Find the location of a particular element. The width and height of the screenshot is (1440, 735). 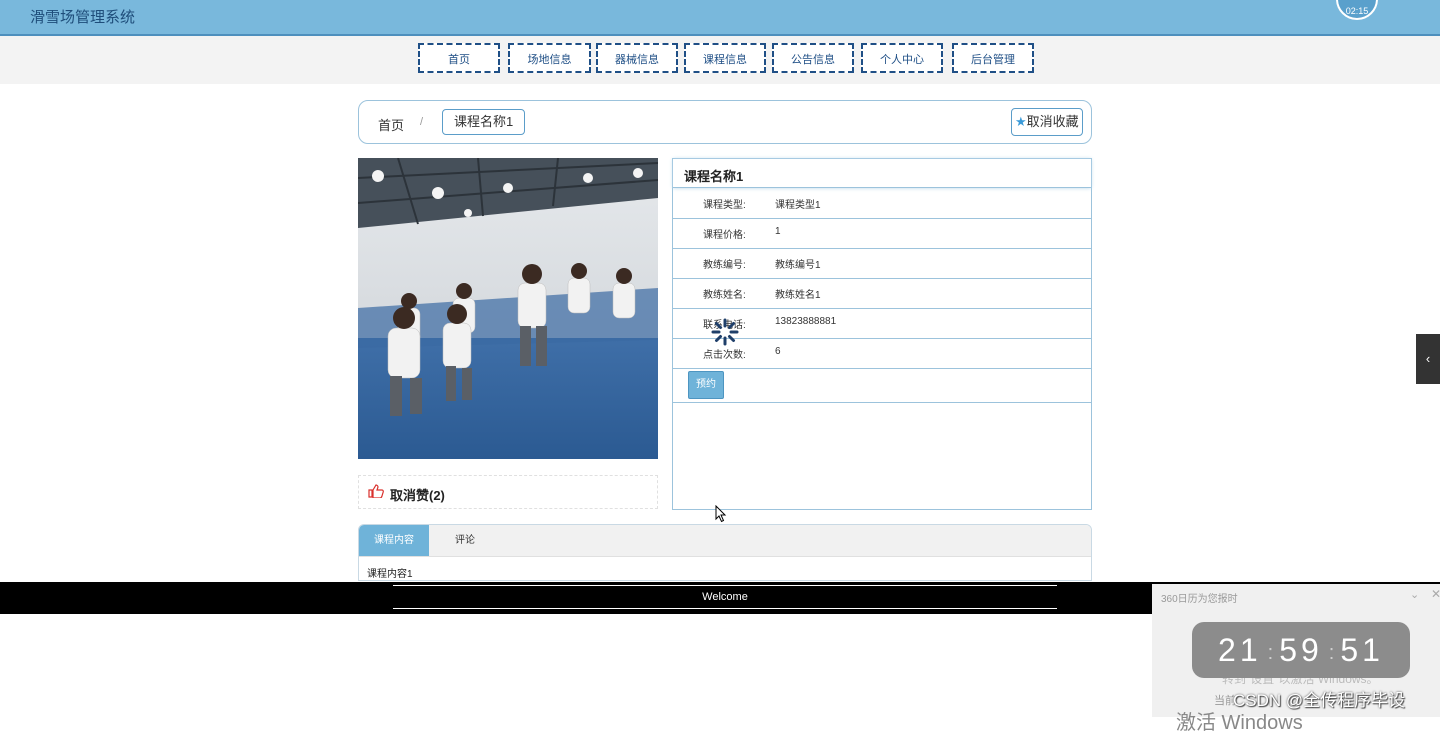

nav-item-notice: 公告信息 is located at coordinates (813, 58).